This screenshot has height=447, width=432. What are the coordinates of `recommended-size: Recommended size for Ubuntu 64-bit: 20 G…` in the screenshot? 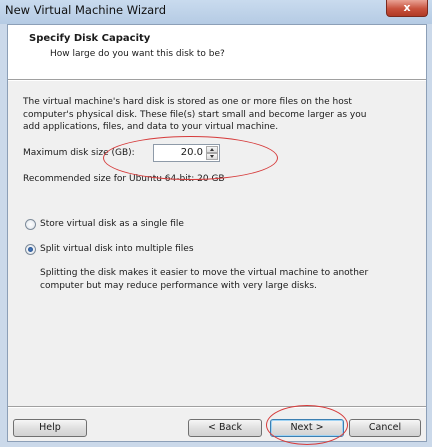 It's located at (124, 179).